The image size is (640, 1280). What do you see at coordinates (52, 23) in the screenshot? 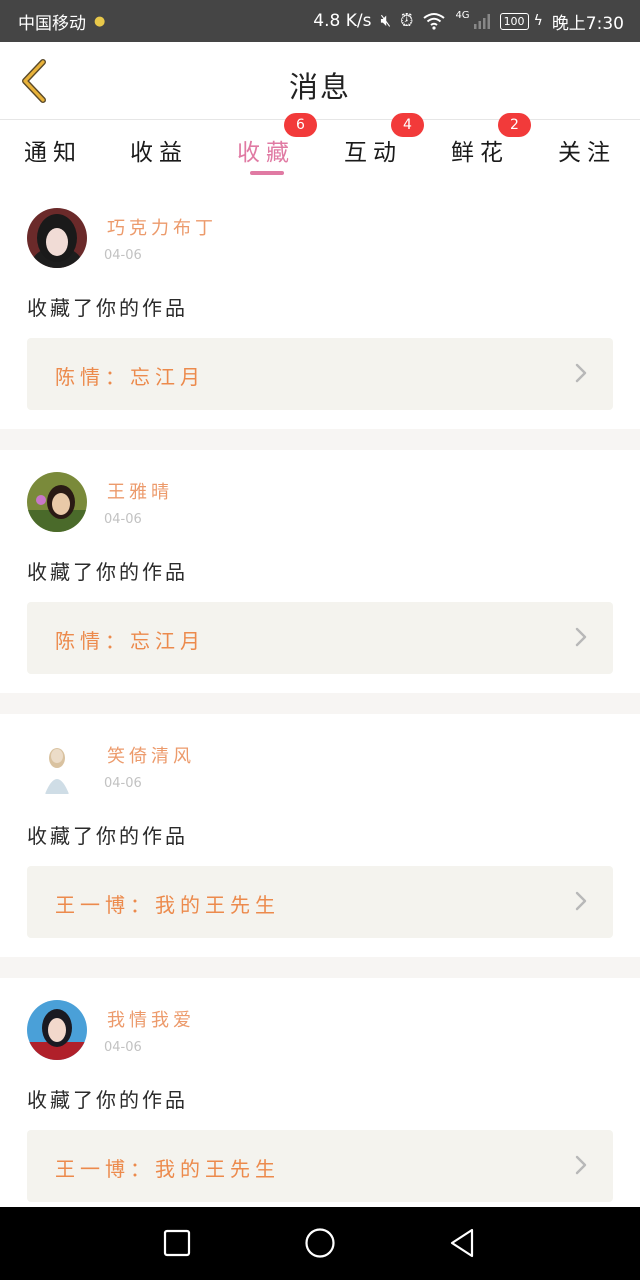
I see `carrier-name: 中国移动` at bounding box center [52, 23].